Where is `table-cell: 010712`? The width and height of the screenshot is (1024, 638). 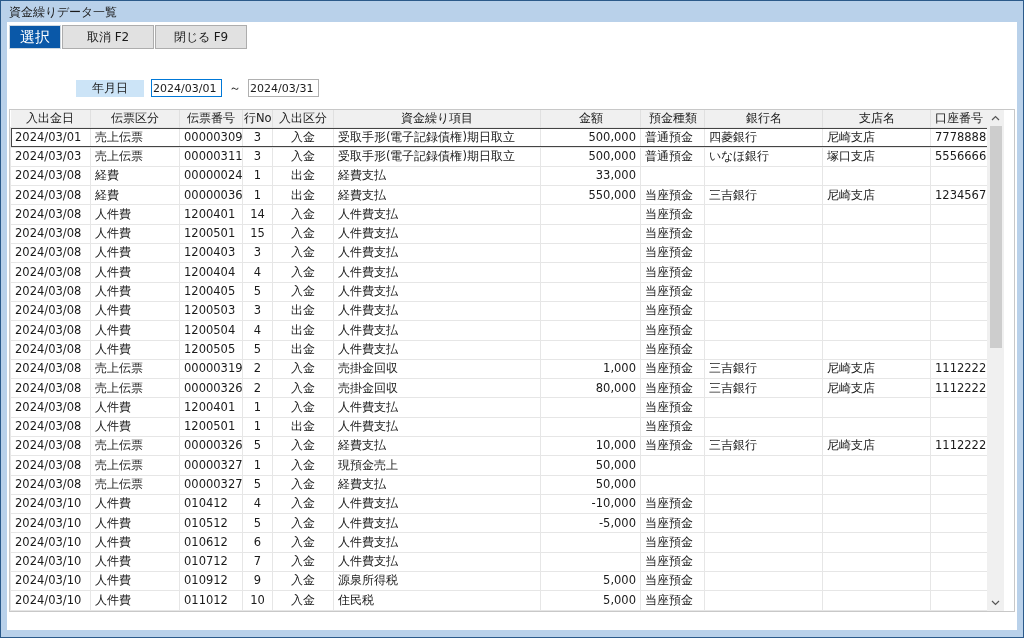 table-cell: 010712 is located at coordinates (206, 561).